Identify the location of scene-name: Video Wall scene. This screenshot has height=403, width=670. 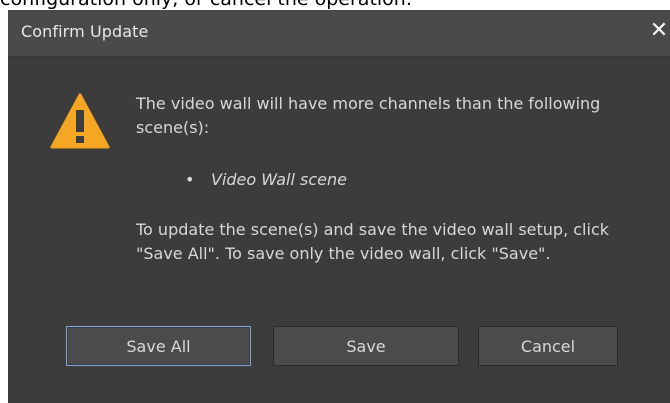
(279, 179).